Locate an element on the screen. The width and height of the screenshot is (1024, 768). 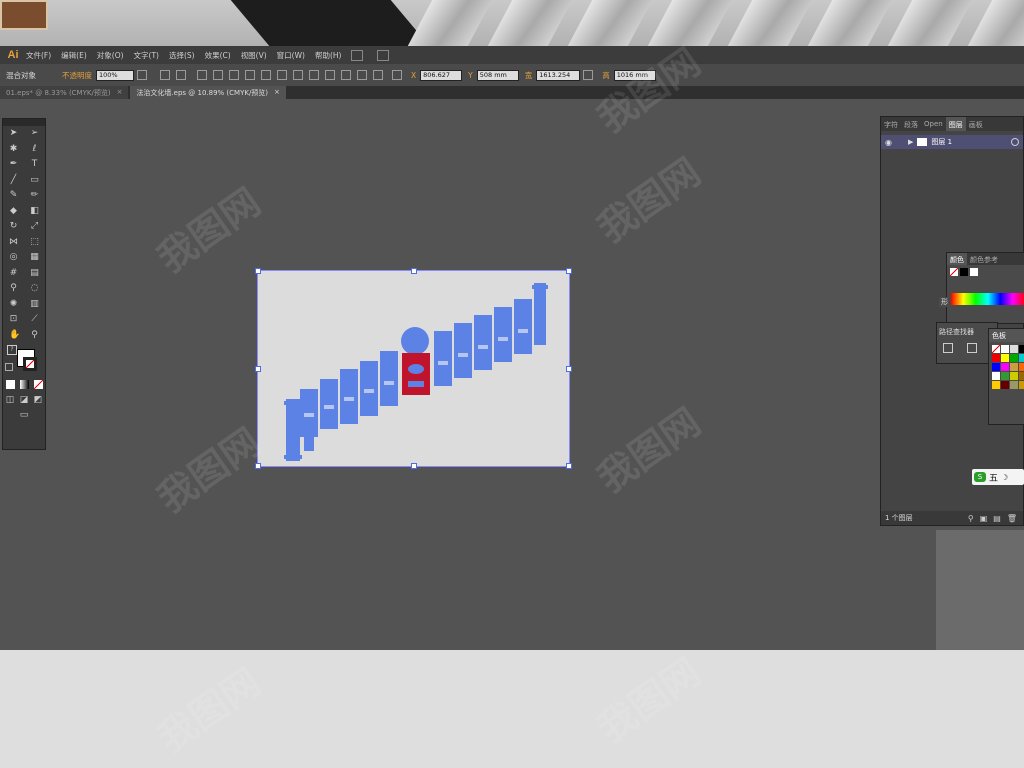
gradient-mode-icon is located at coordinates (24, 385).